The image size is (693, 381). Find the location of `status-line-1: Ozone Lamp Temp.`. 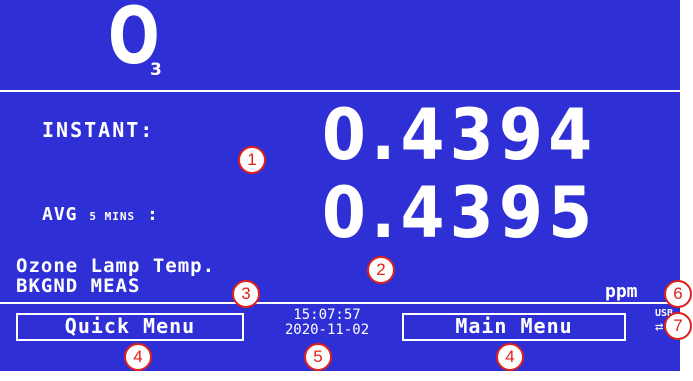

status-line-1: Ozone Lamp Temp. is located at coordinates (116, 266).